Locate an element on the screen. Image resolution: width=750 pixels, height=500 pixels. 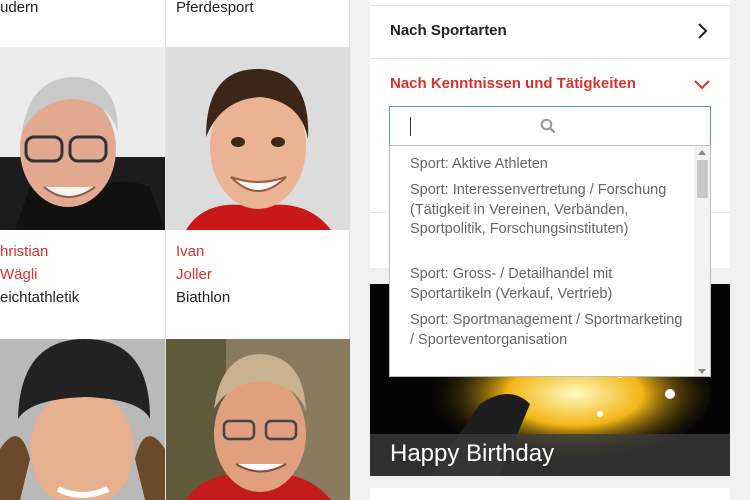
athlete-last-name: Wägli is located at coordinates (19, 274).